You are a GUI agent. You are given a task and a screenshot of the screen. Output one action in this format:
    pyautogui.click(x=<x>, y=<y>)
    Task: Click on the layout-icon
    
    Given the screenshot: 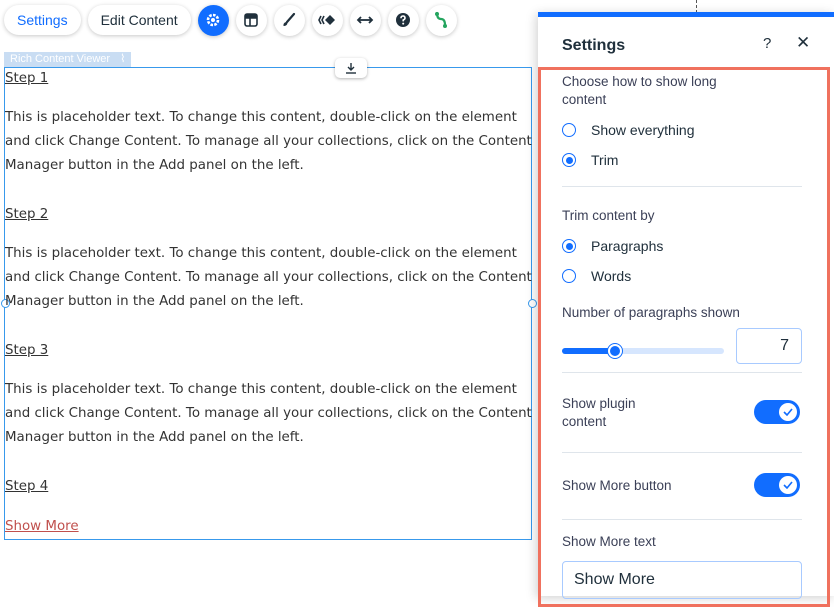 What is the action you would take?
    pyautogui.click(x=251, y=20)
    